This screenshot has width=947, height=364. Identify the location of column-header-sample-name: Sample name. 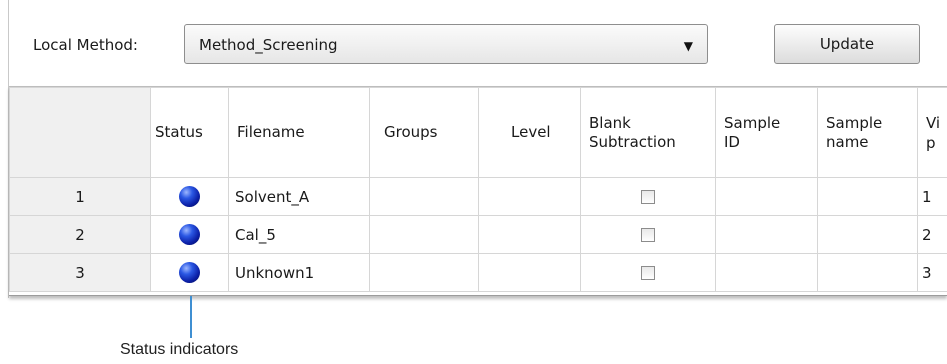
(867, 132).